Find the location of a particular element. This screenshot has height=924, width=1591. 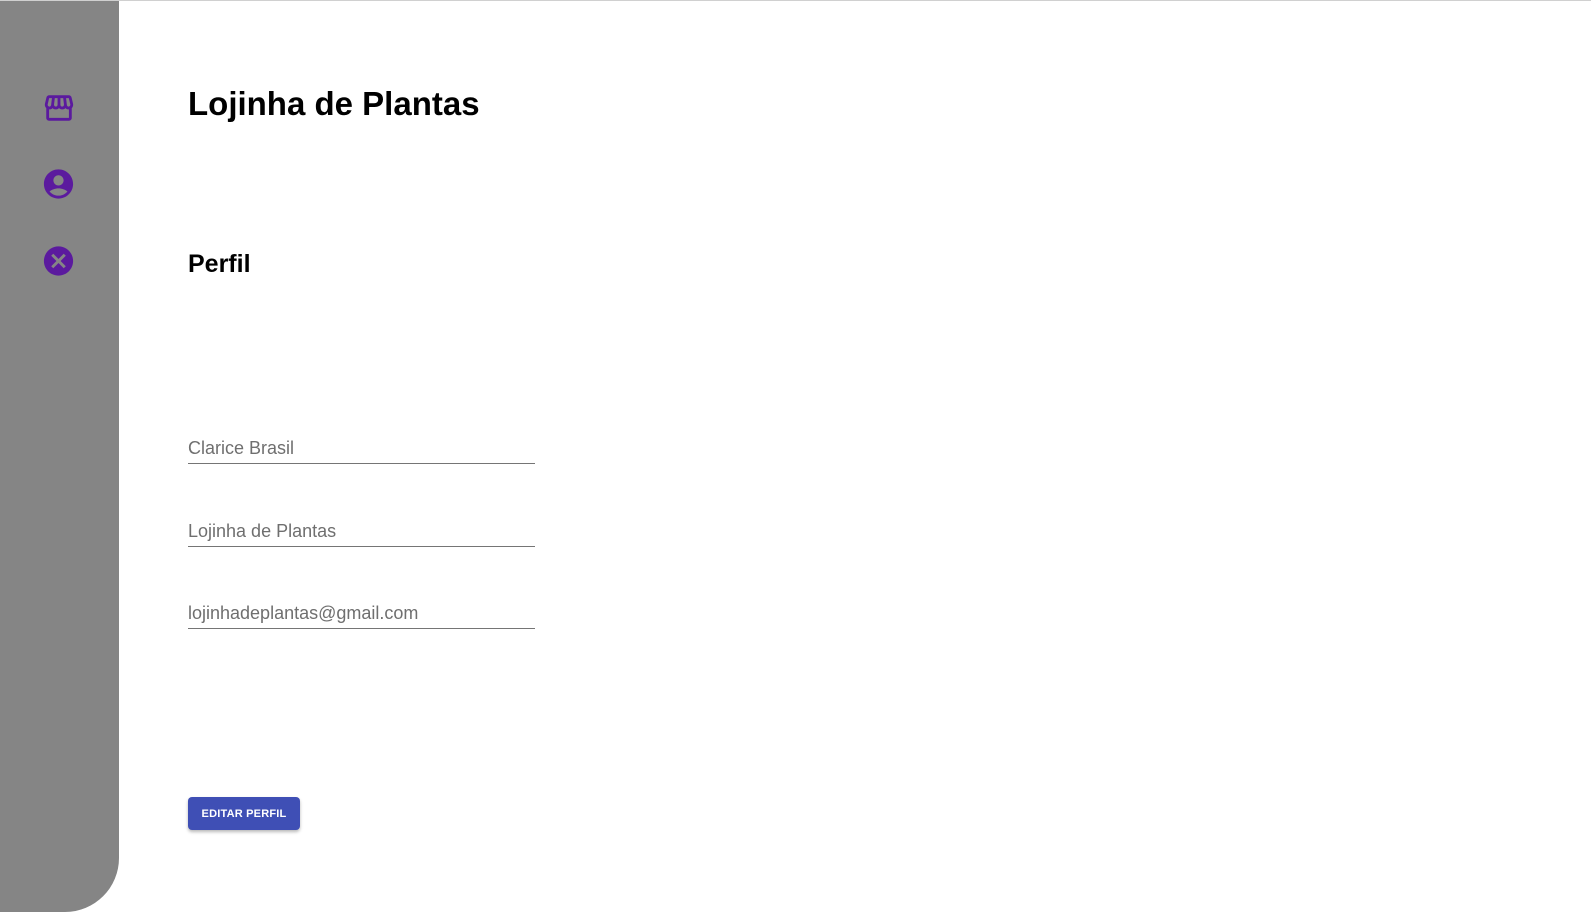

account-circle-icon is located at coordinates (58, 183).